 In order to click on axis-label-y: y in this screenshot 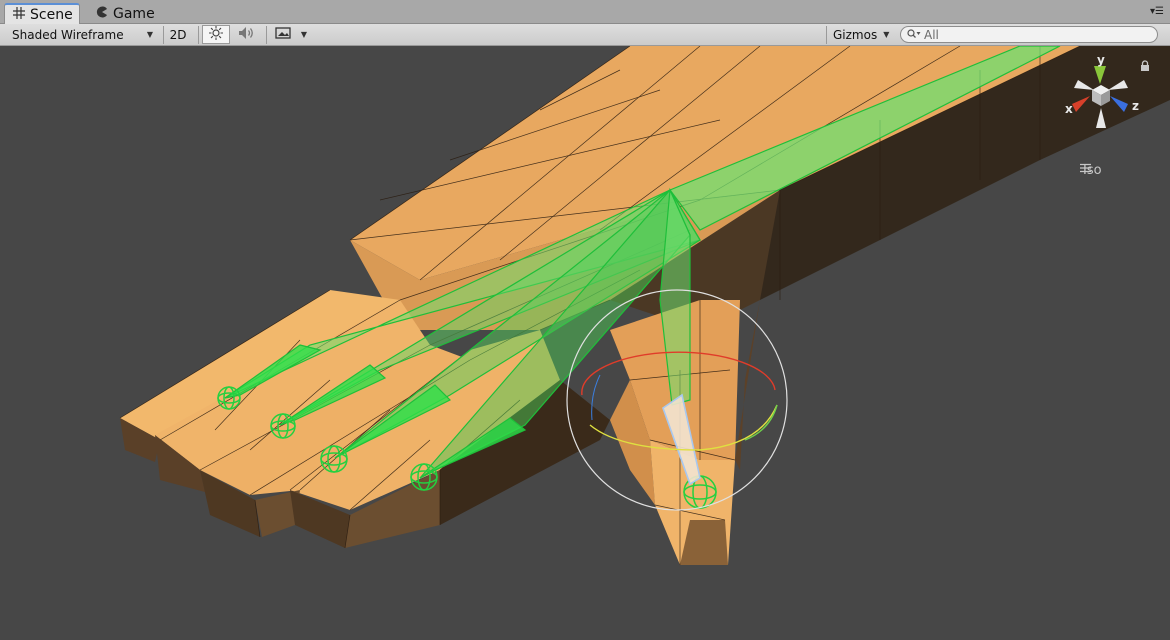, I will do `click(1101, 61)`.